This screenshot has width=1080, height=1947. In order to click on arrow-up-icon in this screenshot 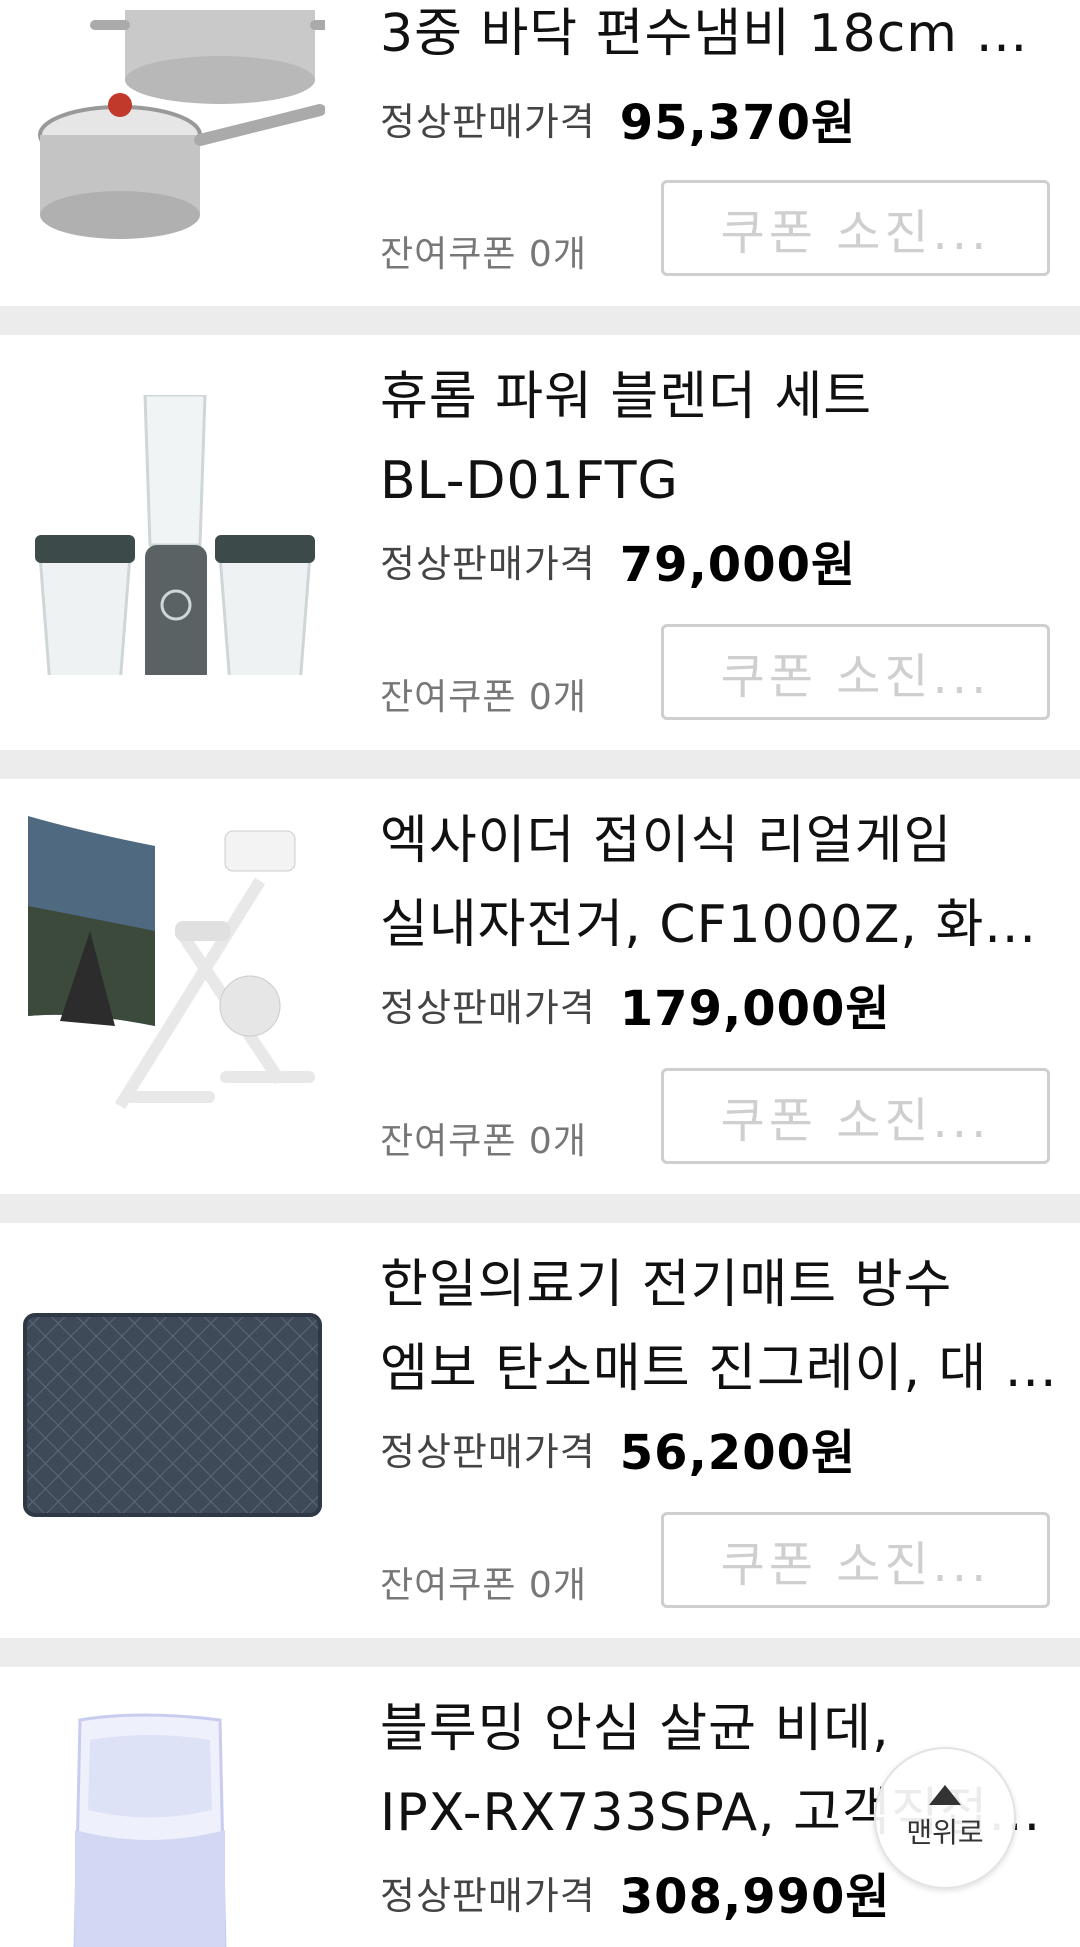, I will do `click(945, 1795)`.